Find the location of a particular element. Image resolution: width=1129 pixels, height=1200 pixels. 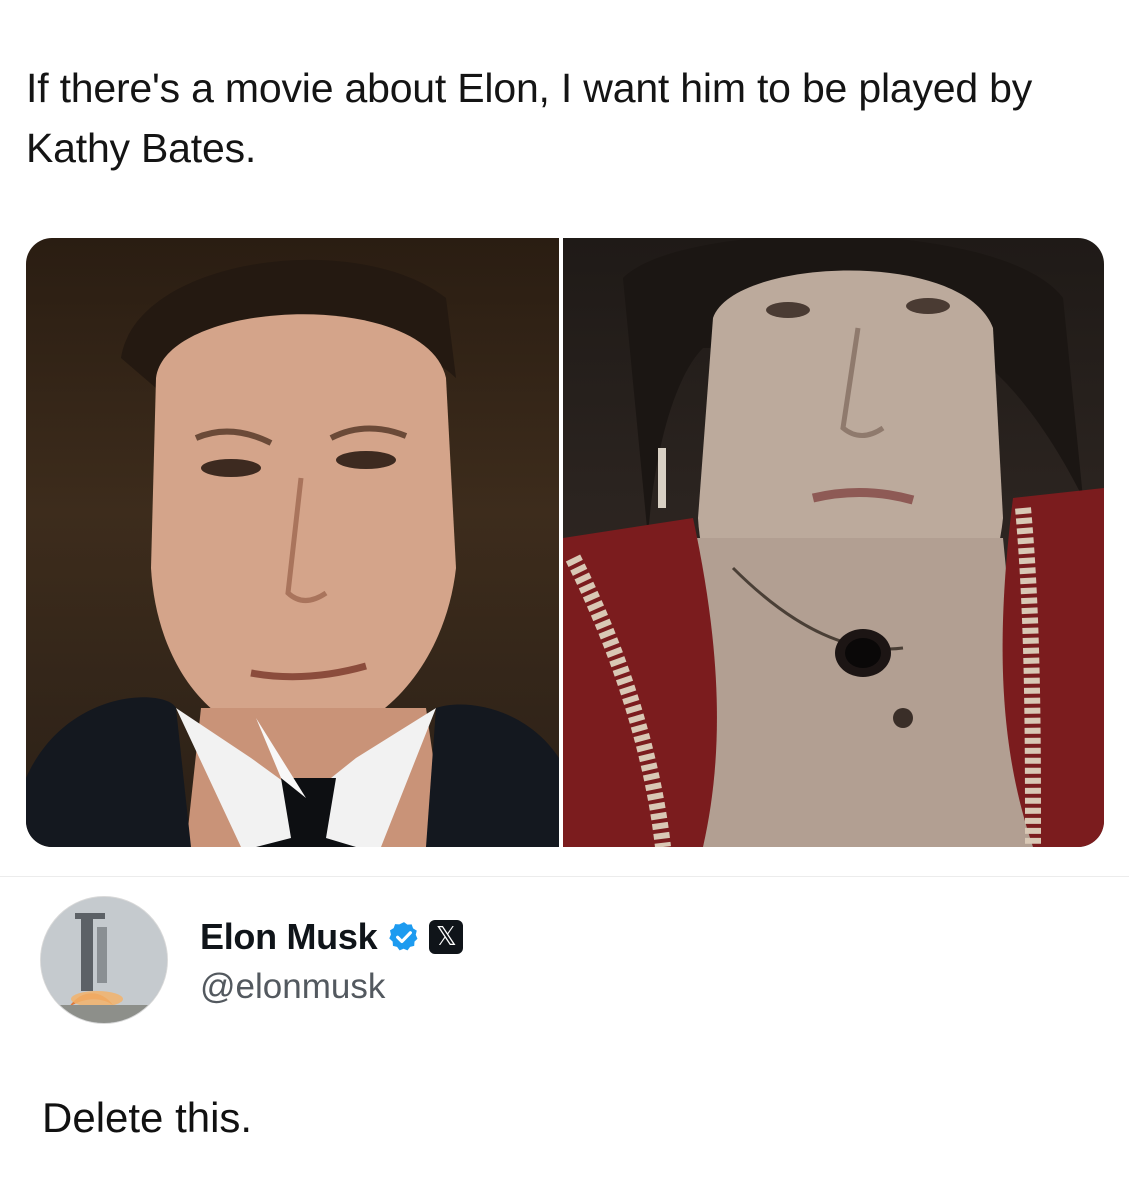

author-name: Elon Musk is located at coordinates (289, 937).